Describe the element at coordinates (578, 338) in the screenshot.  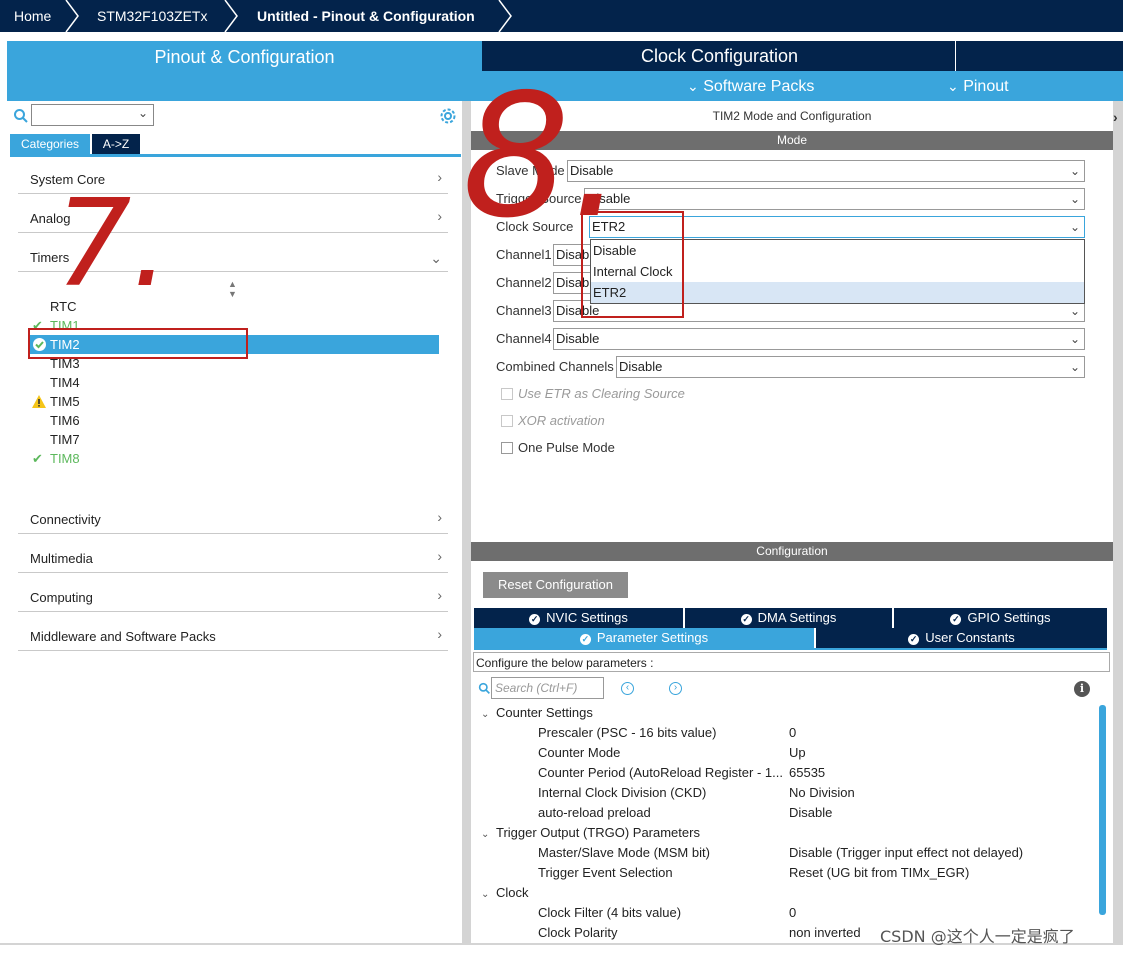
I see `channel4-value: Disable` at that location.